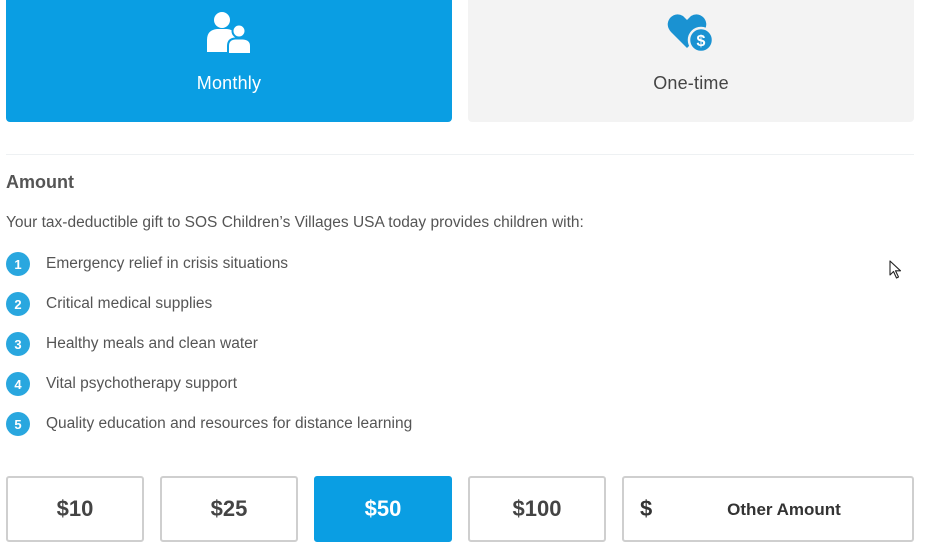 The width and height of the screenshot is (928, 548). What do you see at coordinates (75, 509) in the screenshot?
I see `amount-button-10: $10` at bounding box center [75, 509].